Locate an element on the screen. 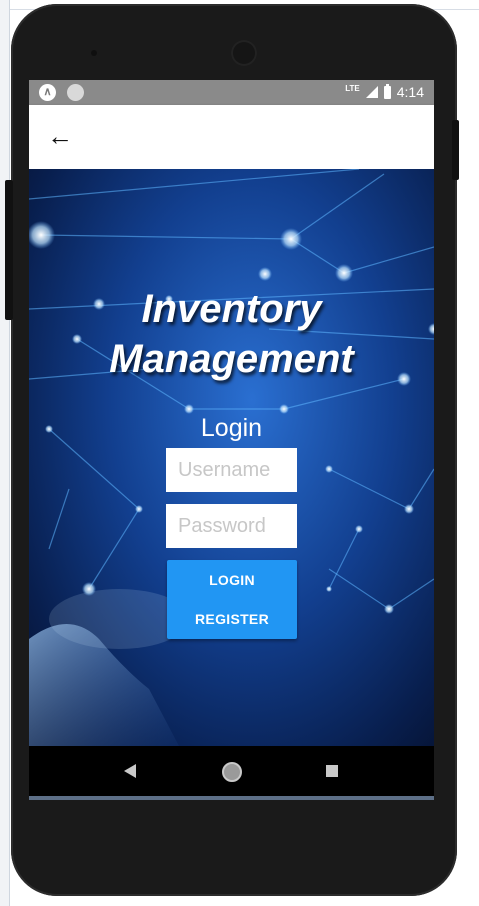 The width and height of the screenshot is (479, 906). status-time: 4:14 is located at coordinates (410, 92).